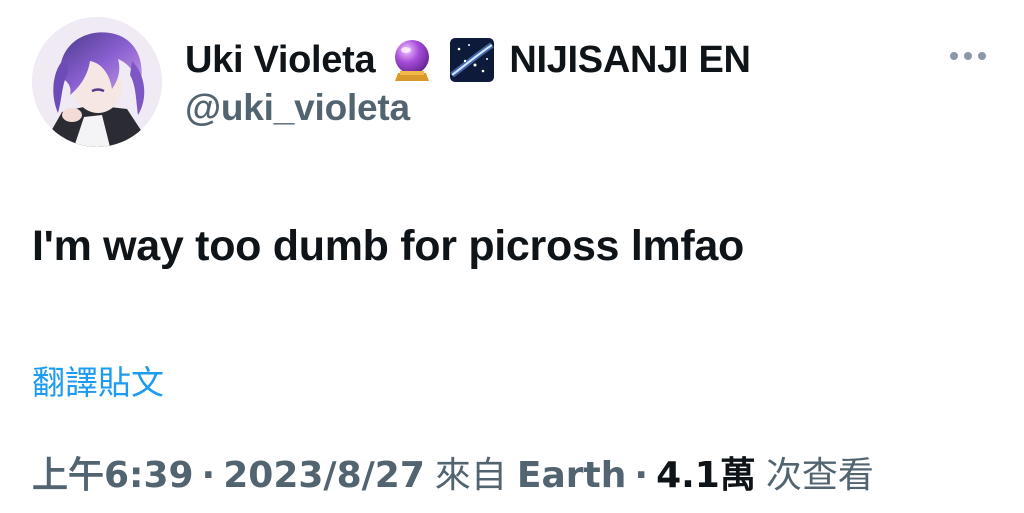  What do you see at coordinates (630, 59) in the screenshot?
I see `affiliation-label: NIJISANJI EN` at bounding box center [630, 59].